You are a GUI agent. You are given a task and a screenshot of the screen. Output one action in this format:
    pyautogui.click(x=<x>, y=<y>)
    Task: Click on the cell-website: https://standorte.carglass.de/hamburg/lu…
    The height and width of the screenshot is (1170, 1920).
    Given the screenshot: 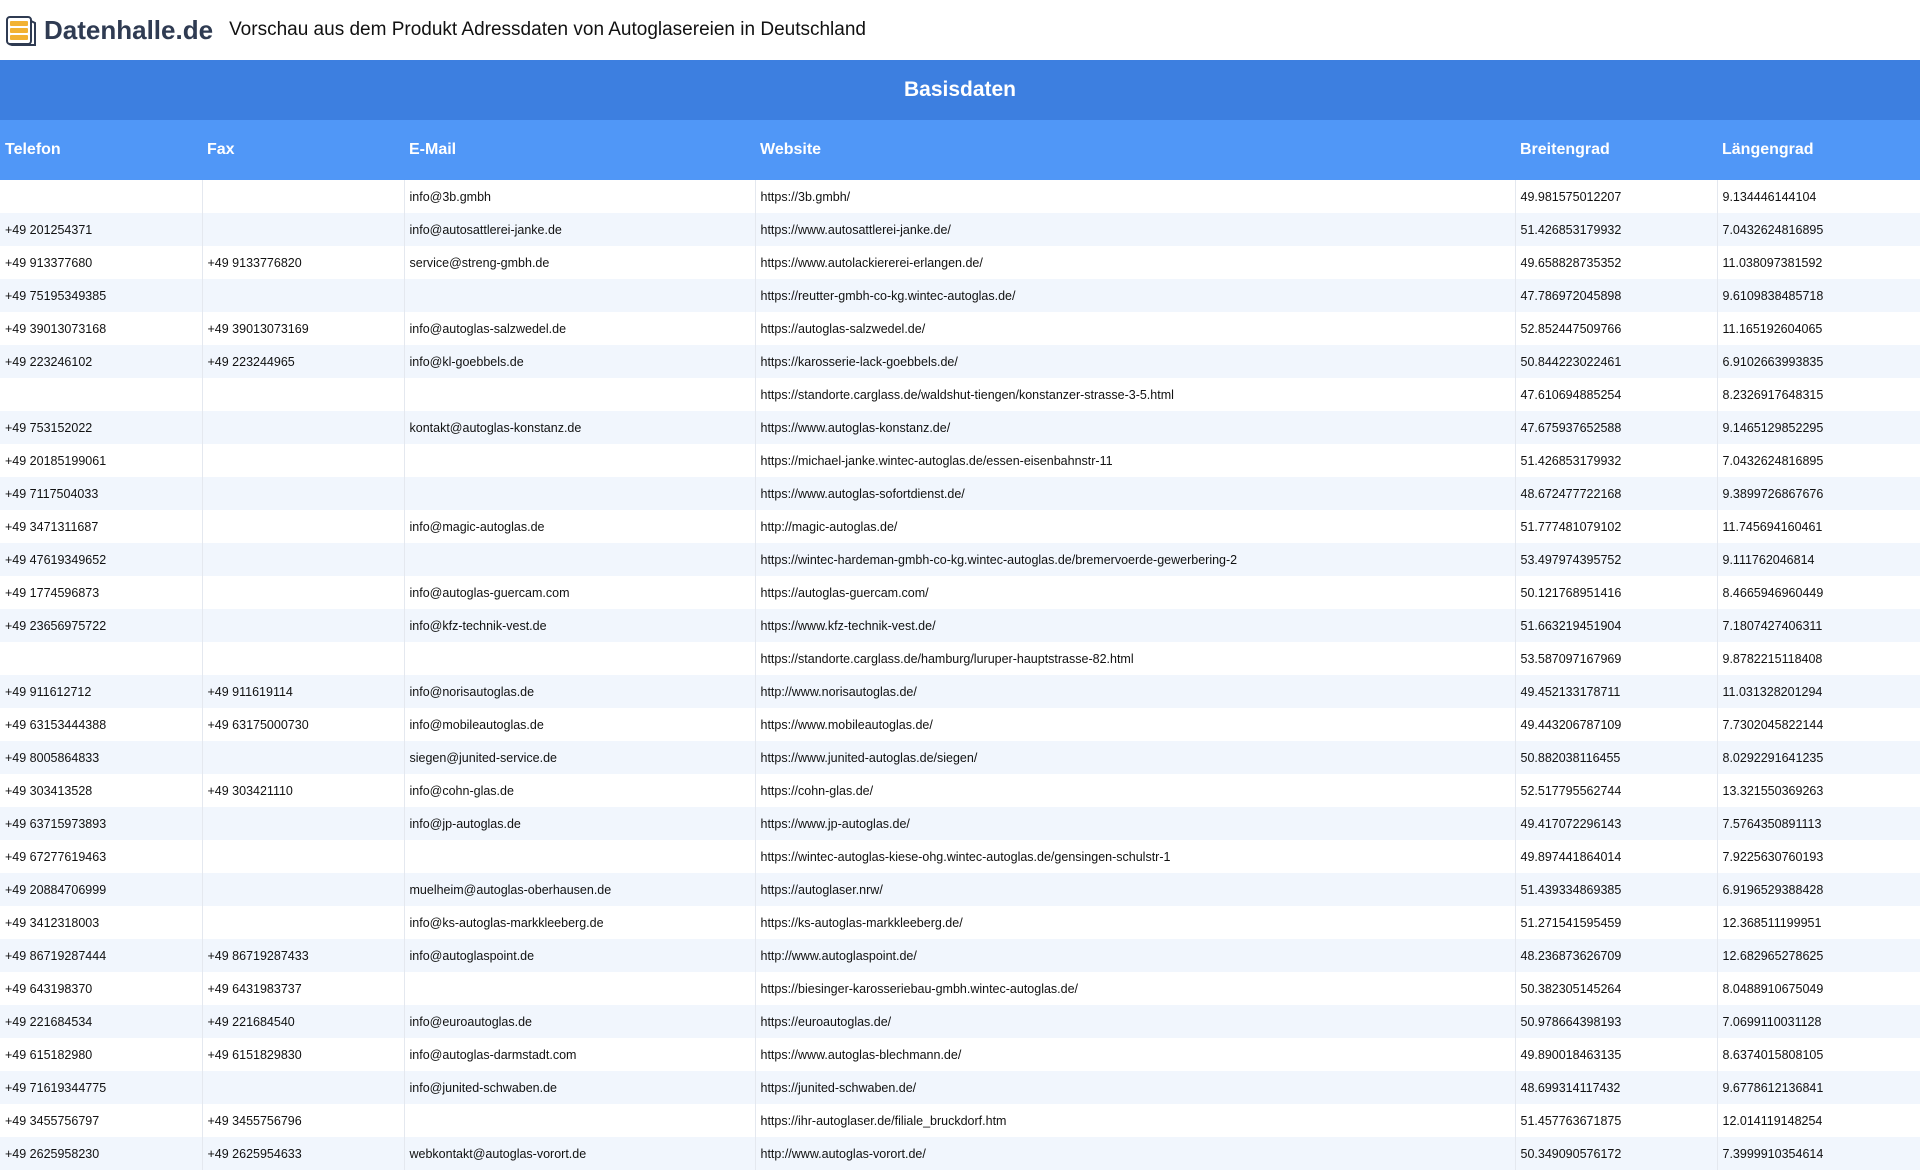 What is the action you would take?
    pyautogui.click(x=1135, y=658)
    